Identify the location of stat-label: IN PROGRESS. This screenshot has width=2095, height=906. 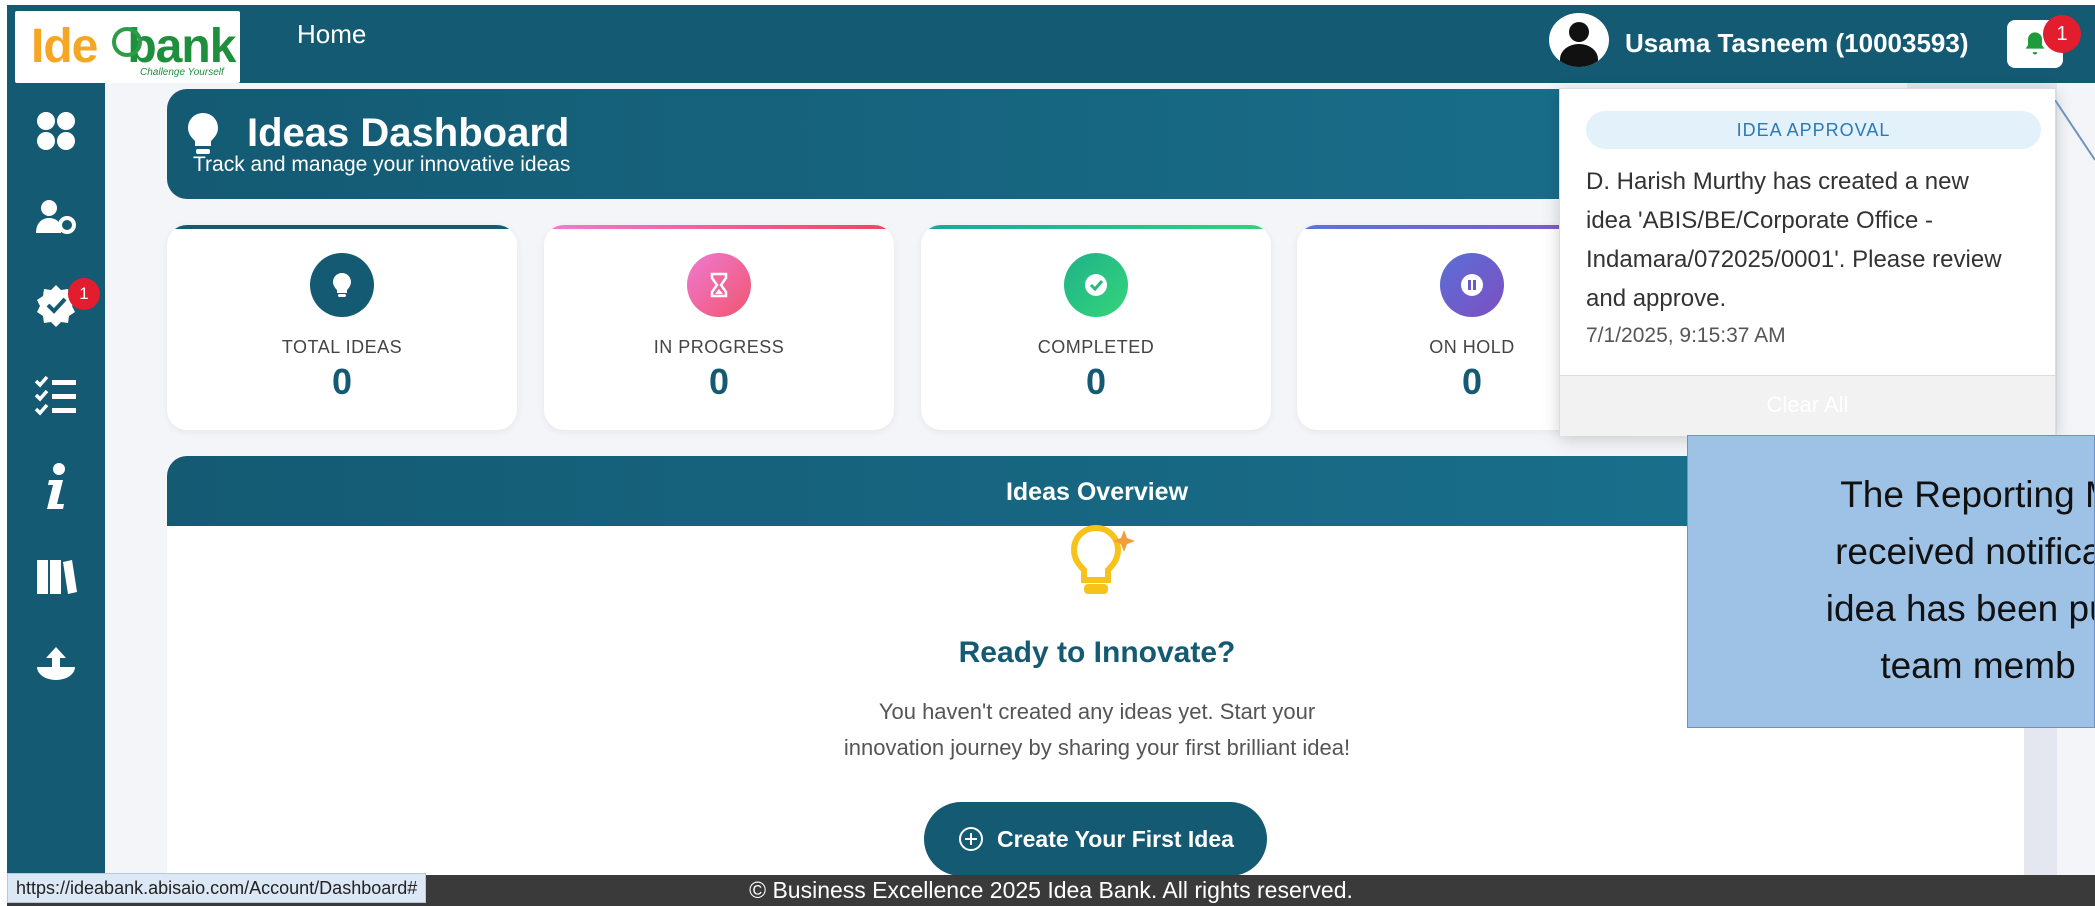
(719, 347).